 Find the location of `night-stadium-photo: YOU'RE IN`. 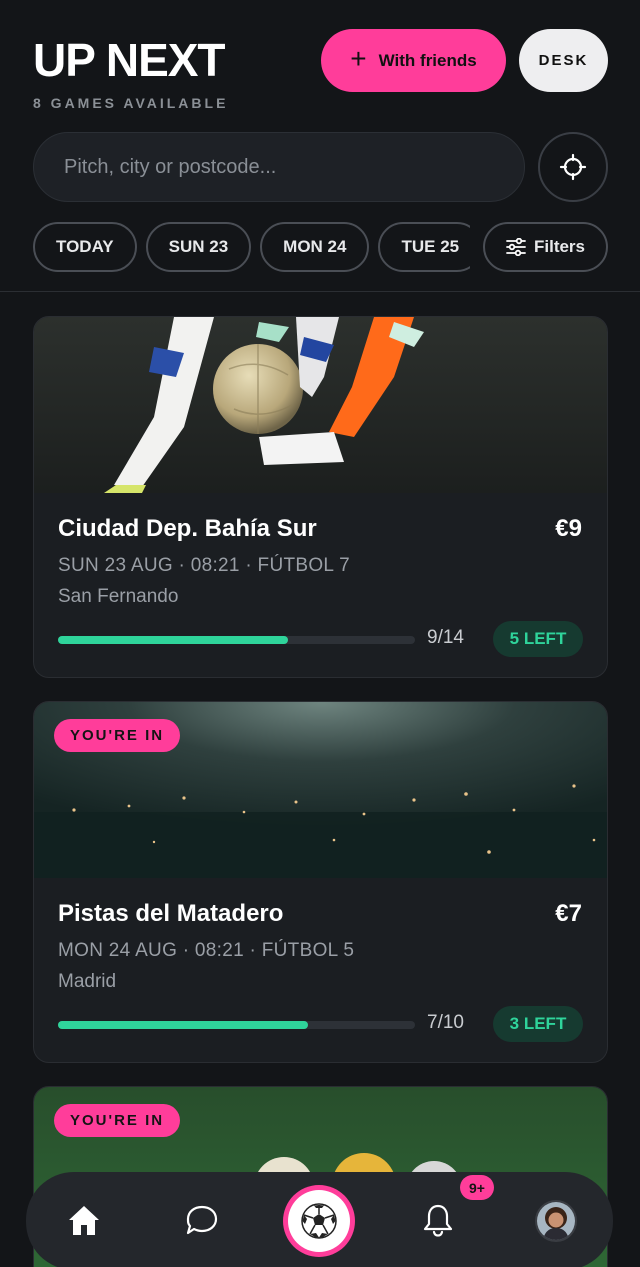

night-stadium-photo: YOU'RE IN is located at coordinates (320, 790).